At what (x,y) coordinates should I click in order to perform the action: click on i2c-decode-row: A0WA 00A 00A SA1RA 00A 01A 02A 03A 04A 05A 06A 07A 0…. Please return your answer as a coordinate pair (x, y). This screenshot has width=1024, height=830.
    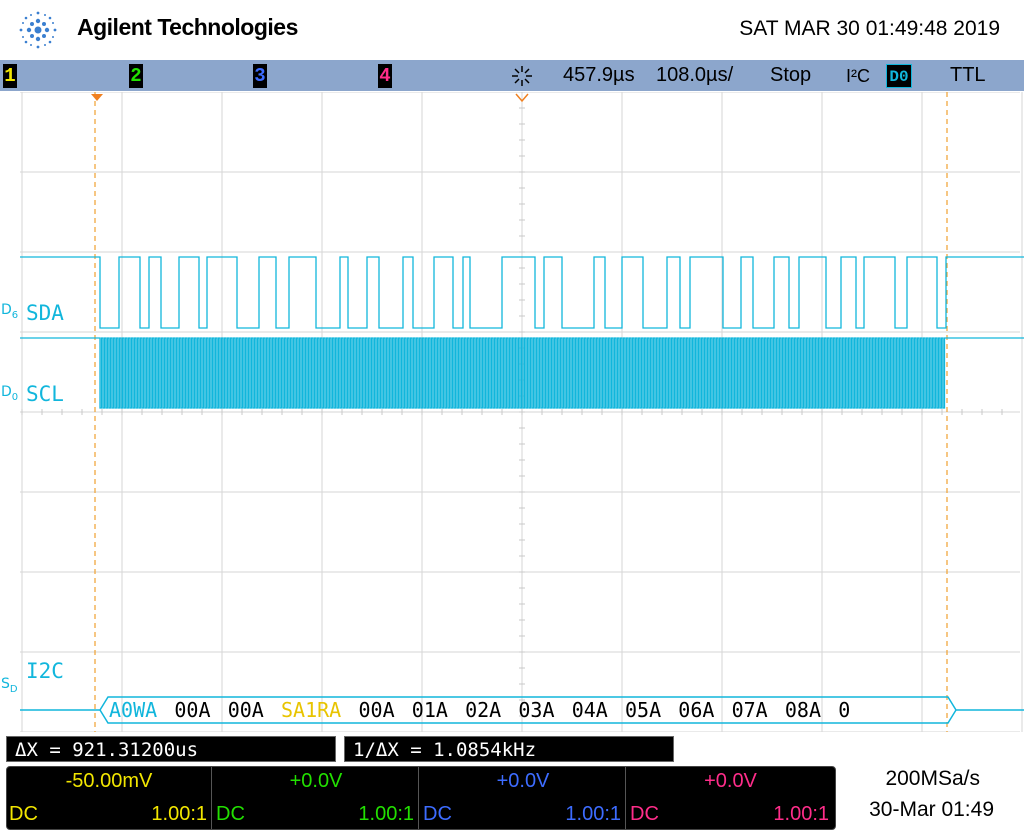
    Looking at the image, I should click on (525, 710).